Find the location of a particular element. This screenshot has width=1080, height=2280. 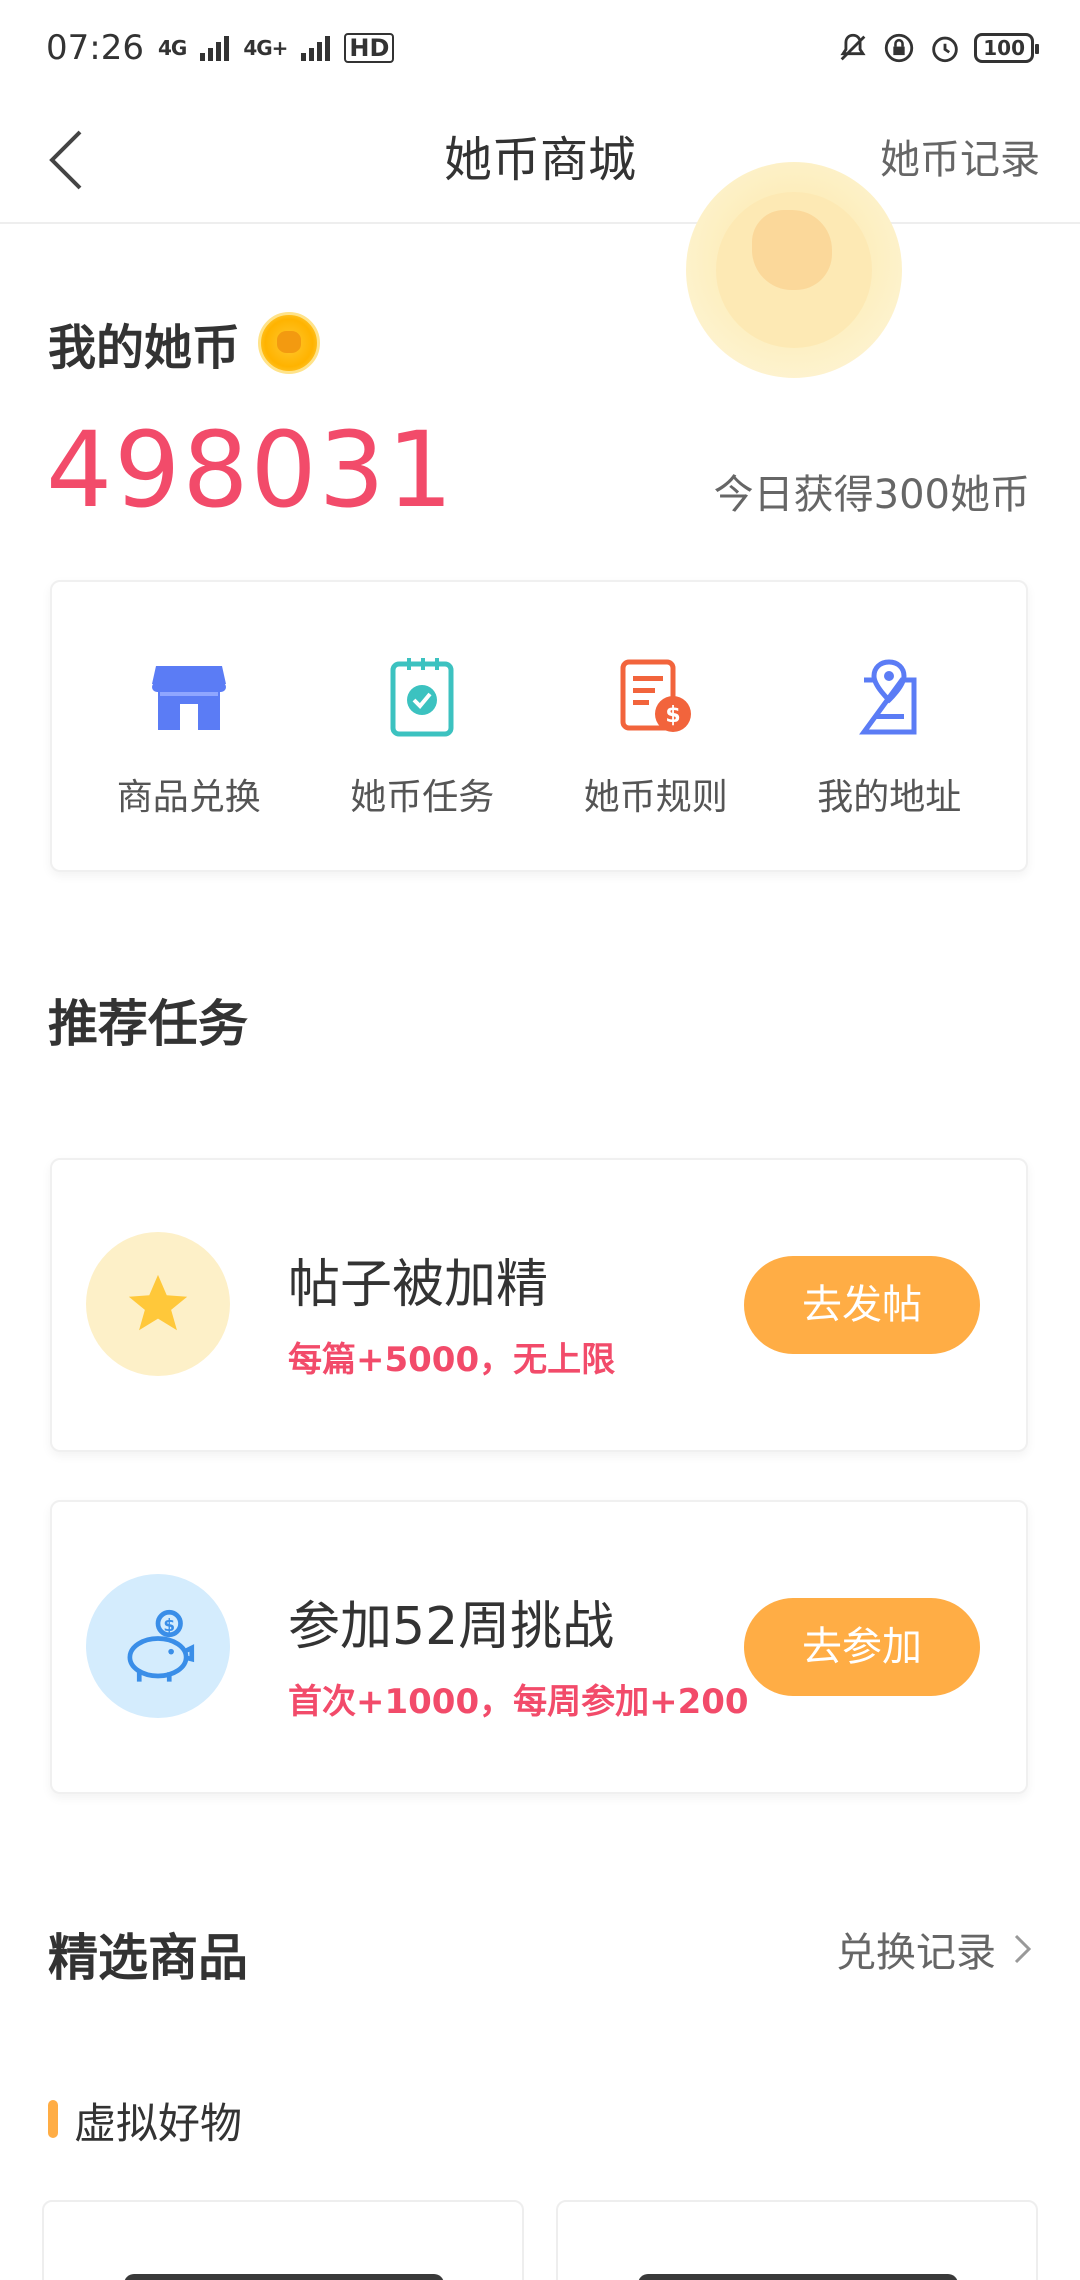

menu-label-tasks: 她币任务 is located at coordinates (422, 797).